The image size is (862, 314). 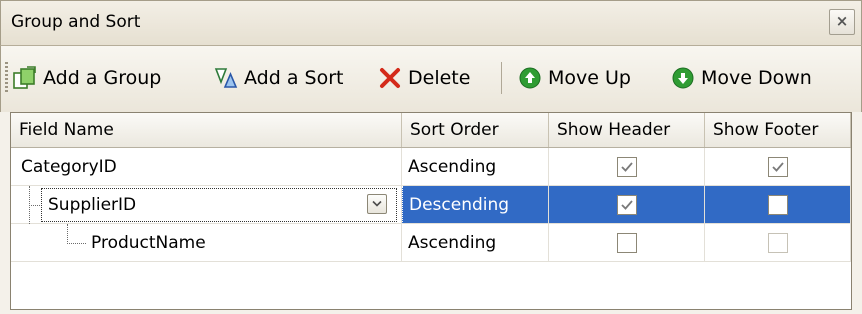 I want to click on table-row-selected: SupplierID Descending, so click(x=431, y=205).